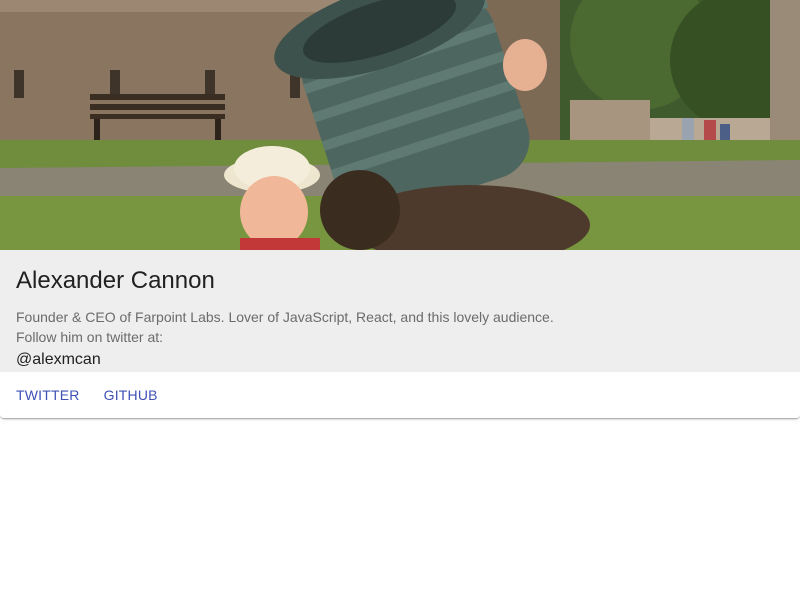  I want to click on card-actions: TWITTER GITHUB, so click(400, 395).